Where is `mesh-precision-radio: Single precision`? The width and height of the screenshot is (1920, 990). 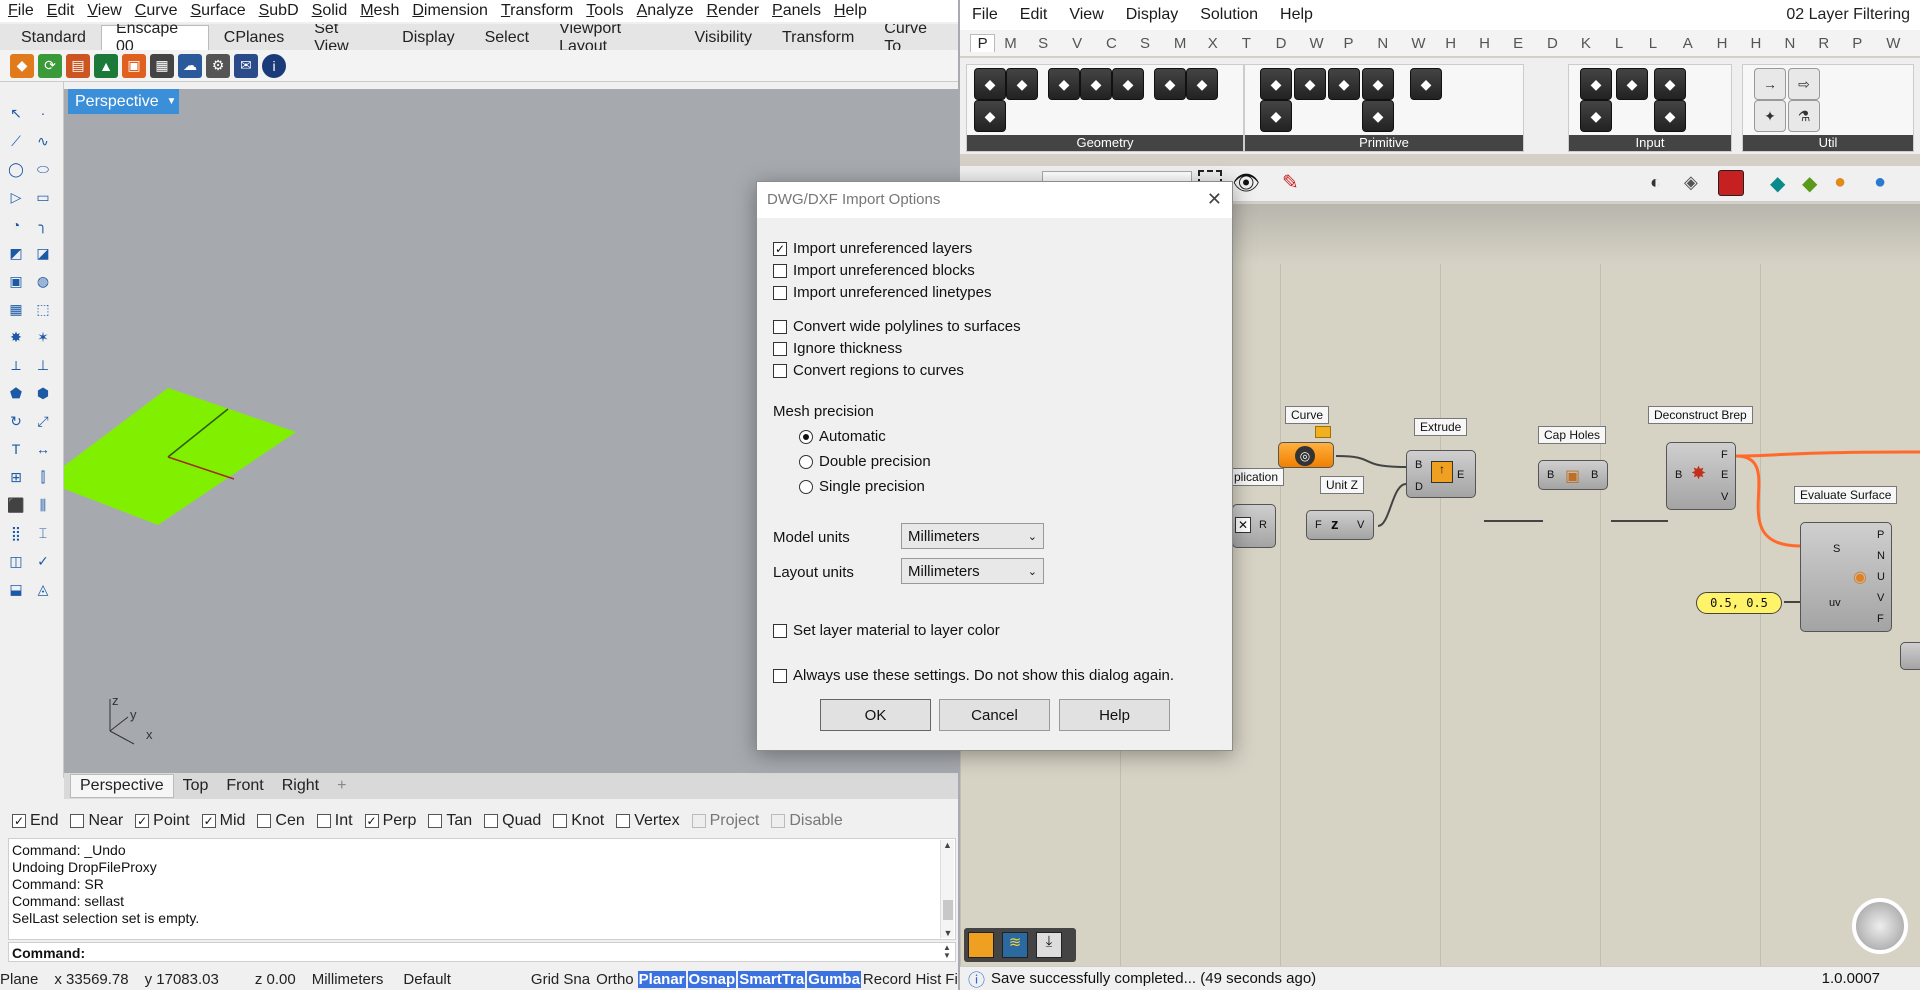 mesh-precision-radio: Single precision is located at coordinates (862, 486).